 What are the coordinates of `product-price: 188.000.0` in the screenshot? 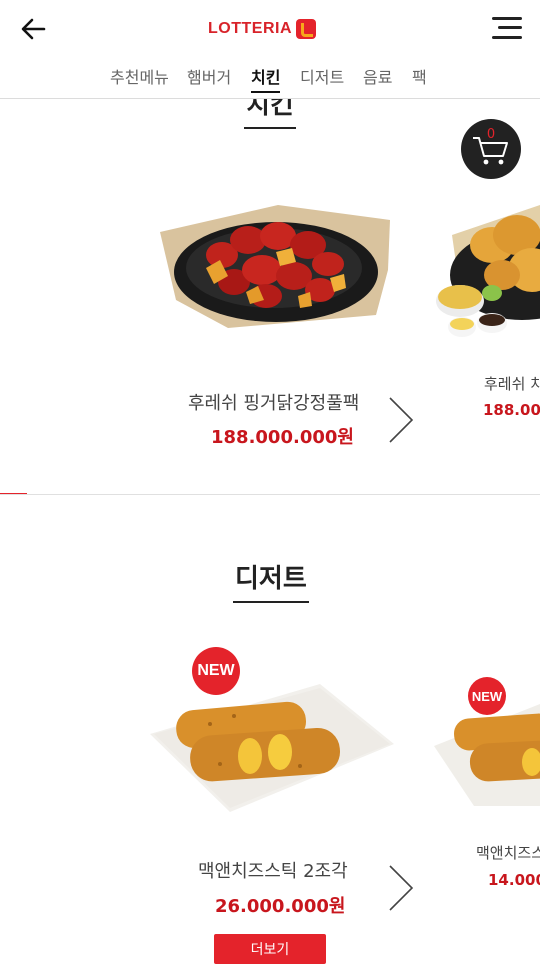 It's located at (511, 410).